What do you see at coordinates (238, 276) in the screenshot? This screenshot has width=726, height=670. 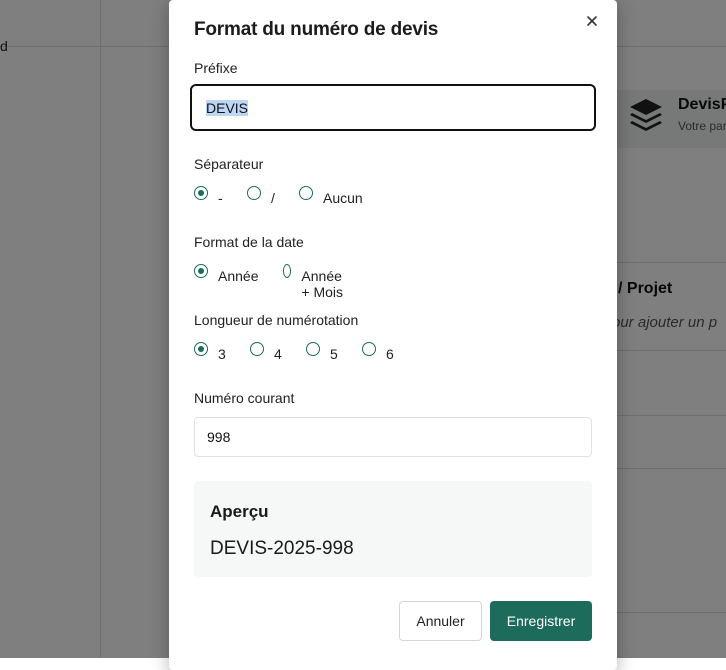 I see `radio-label: Année` at bounding box center [238, 276].